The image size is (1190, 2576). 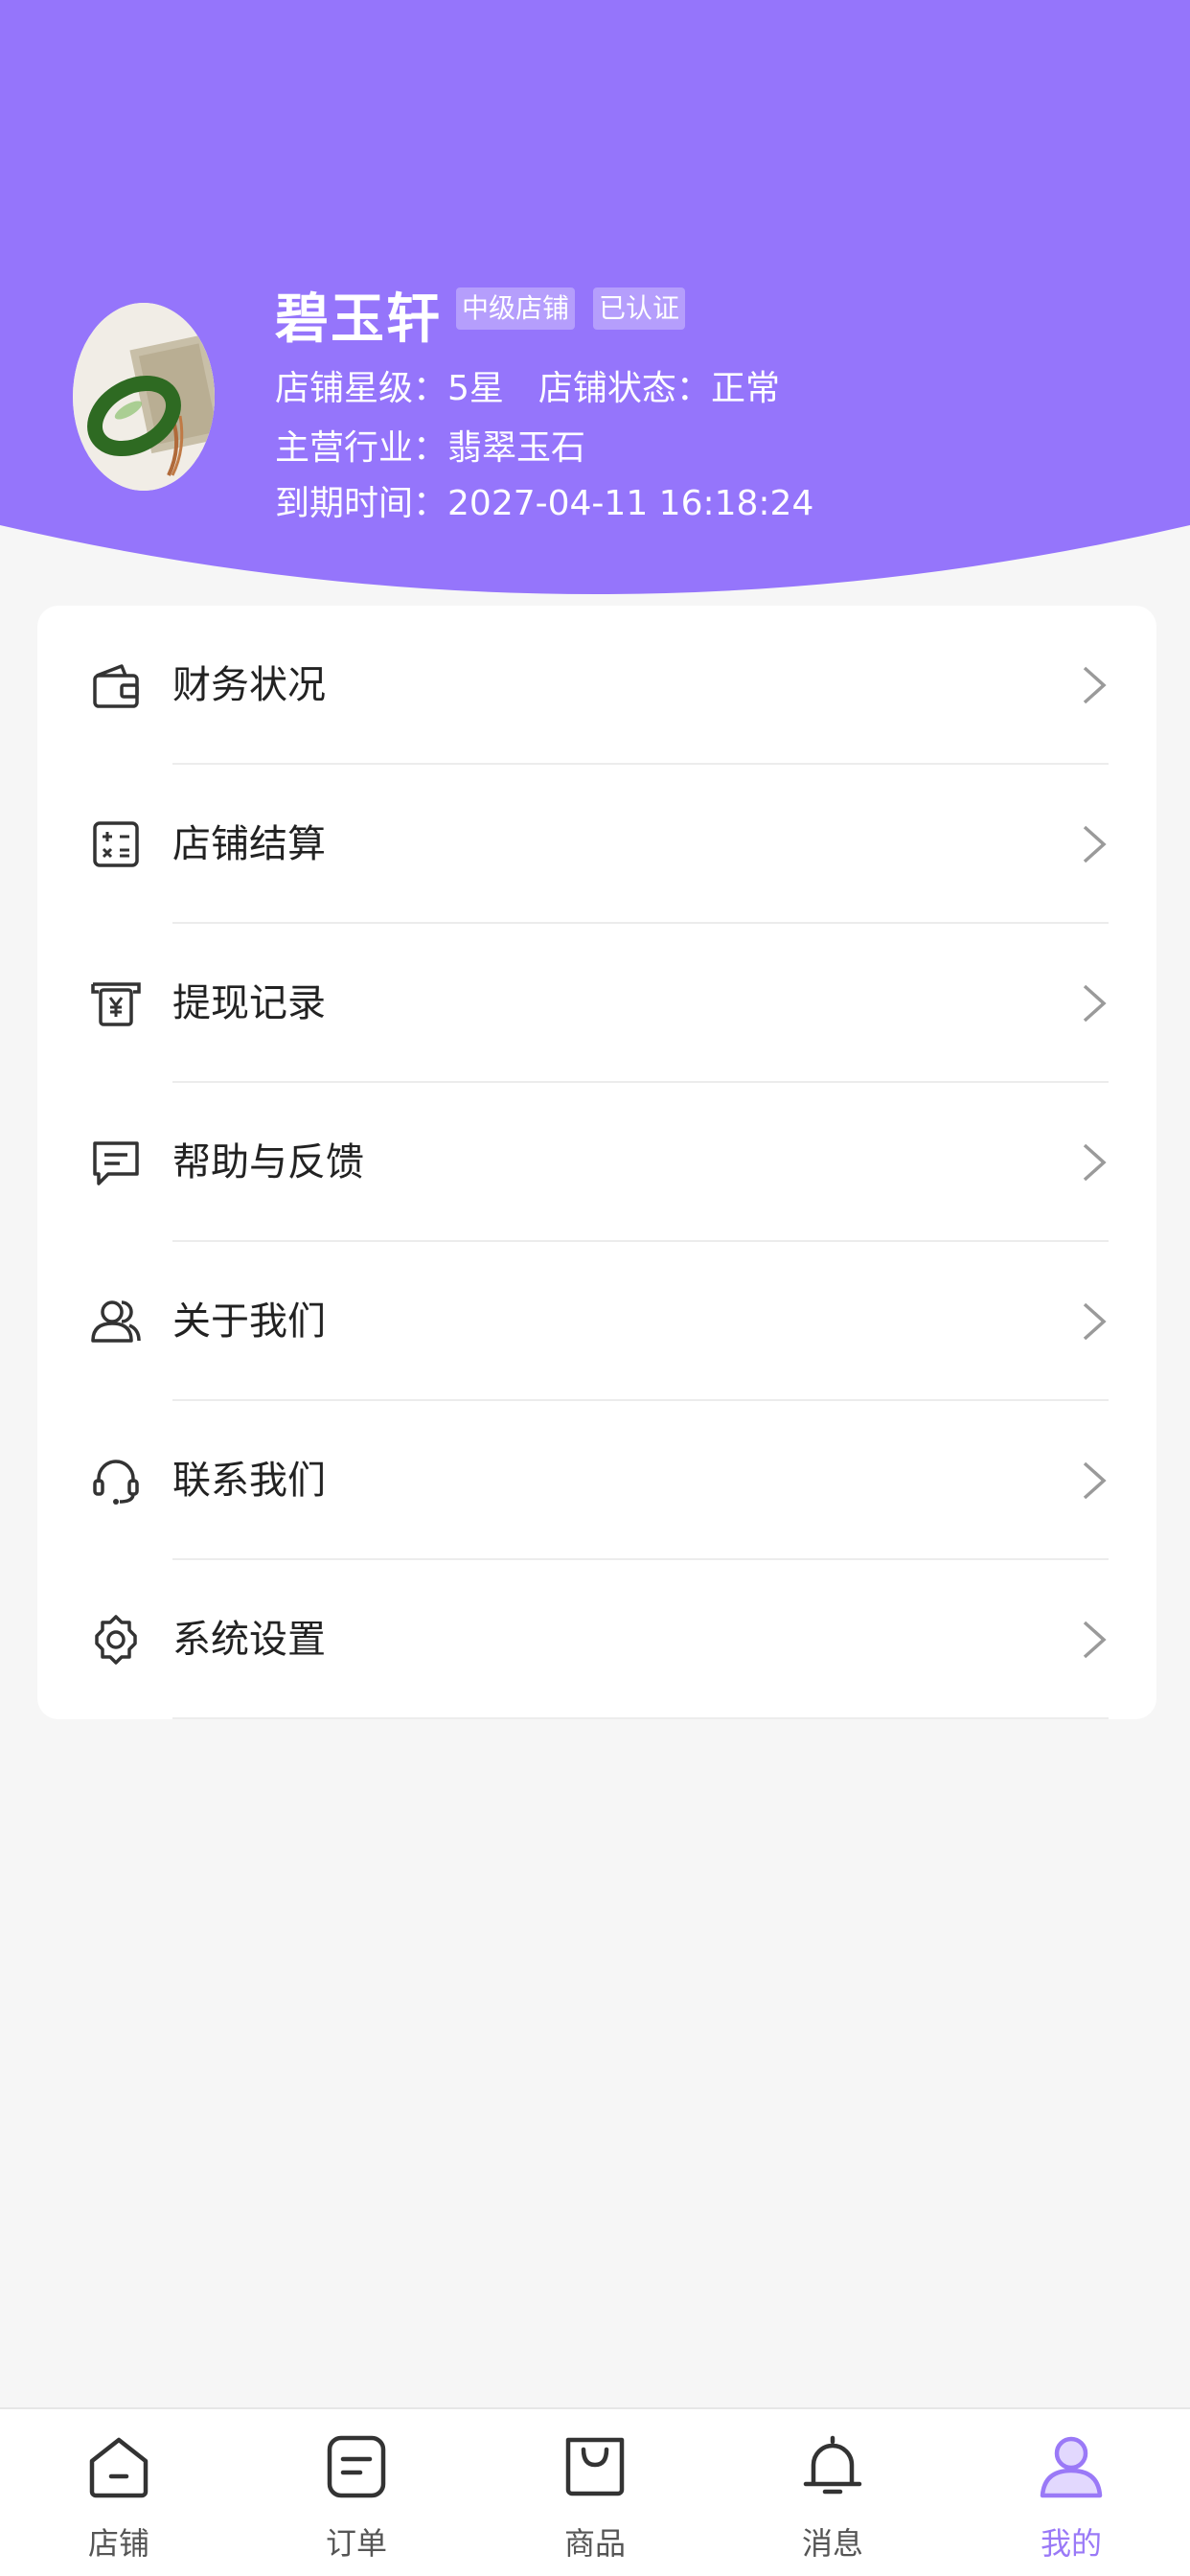 What do you see at coordinates (116, 1640) in the screenshot?
I see `gear-icon` at bounding box center [116, 1640].